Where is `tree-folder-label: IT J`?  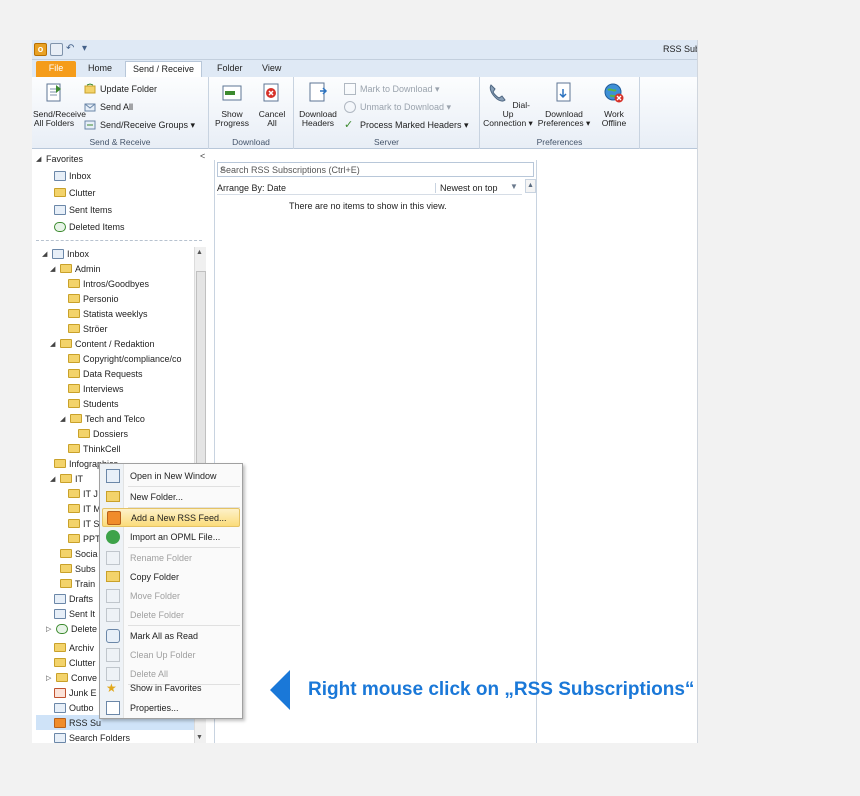 tree-folder-label: IT J is located at coordinates (90, 493).